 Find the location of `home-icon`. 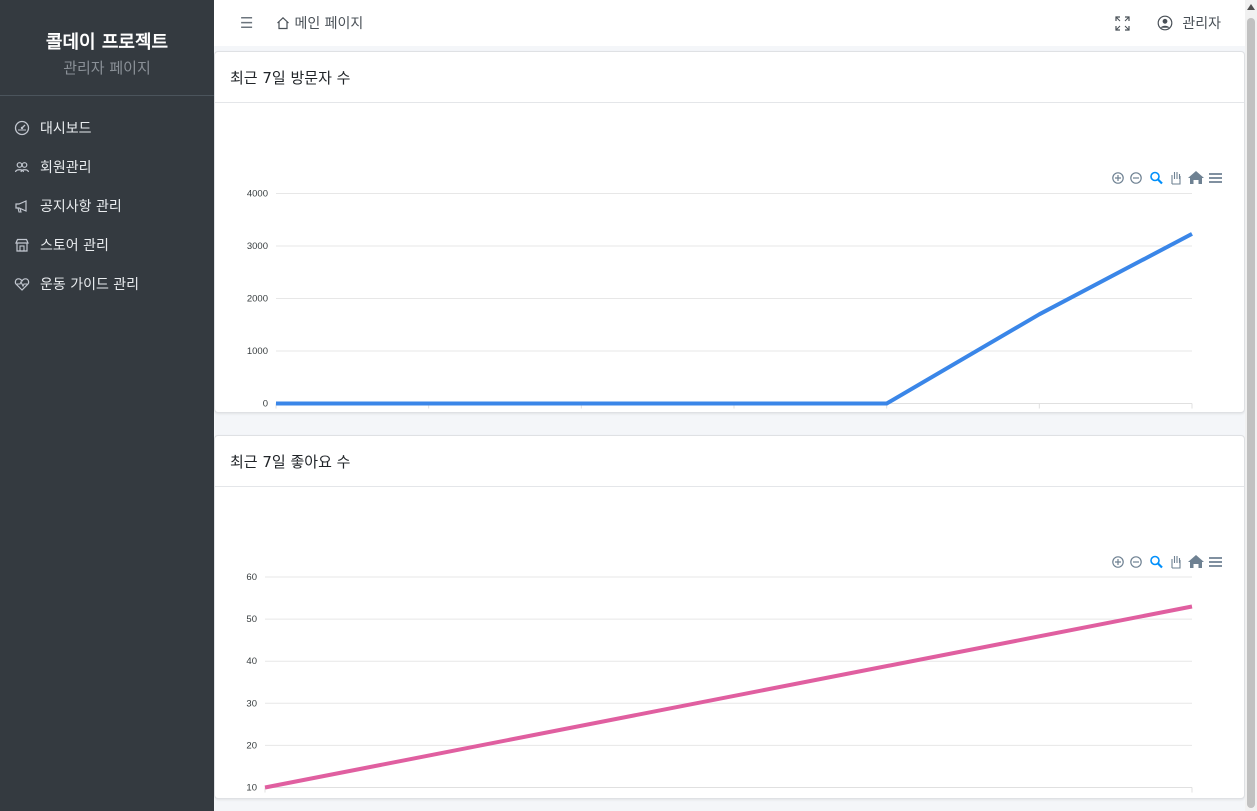

home-icon is located at coordinates (283, 23).